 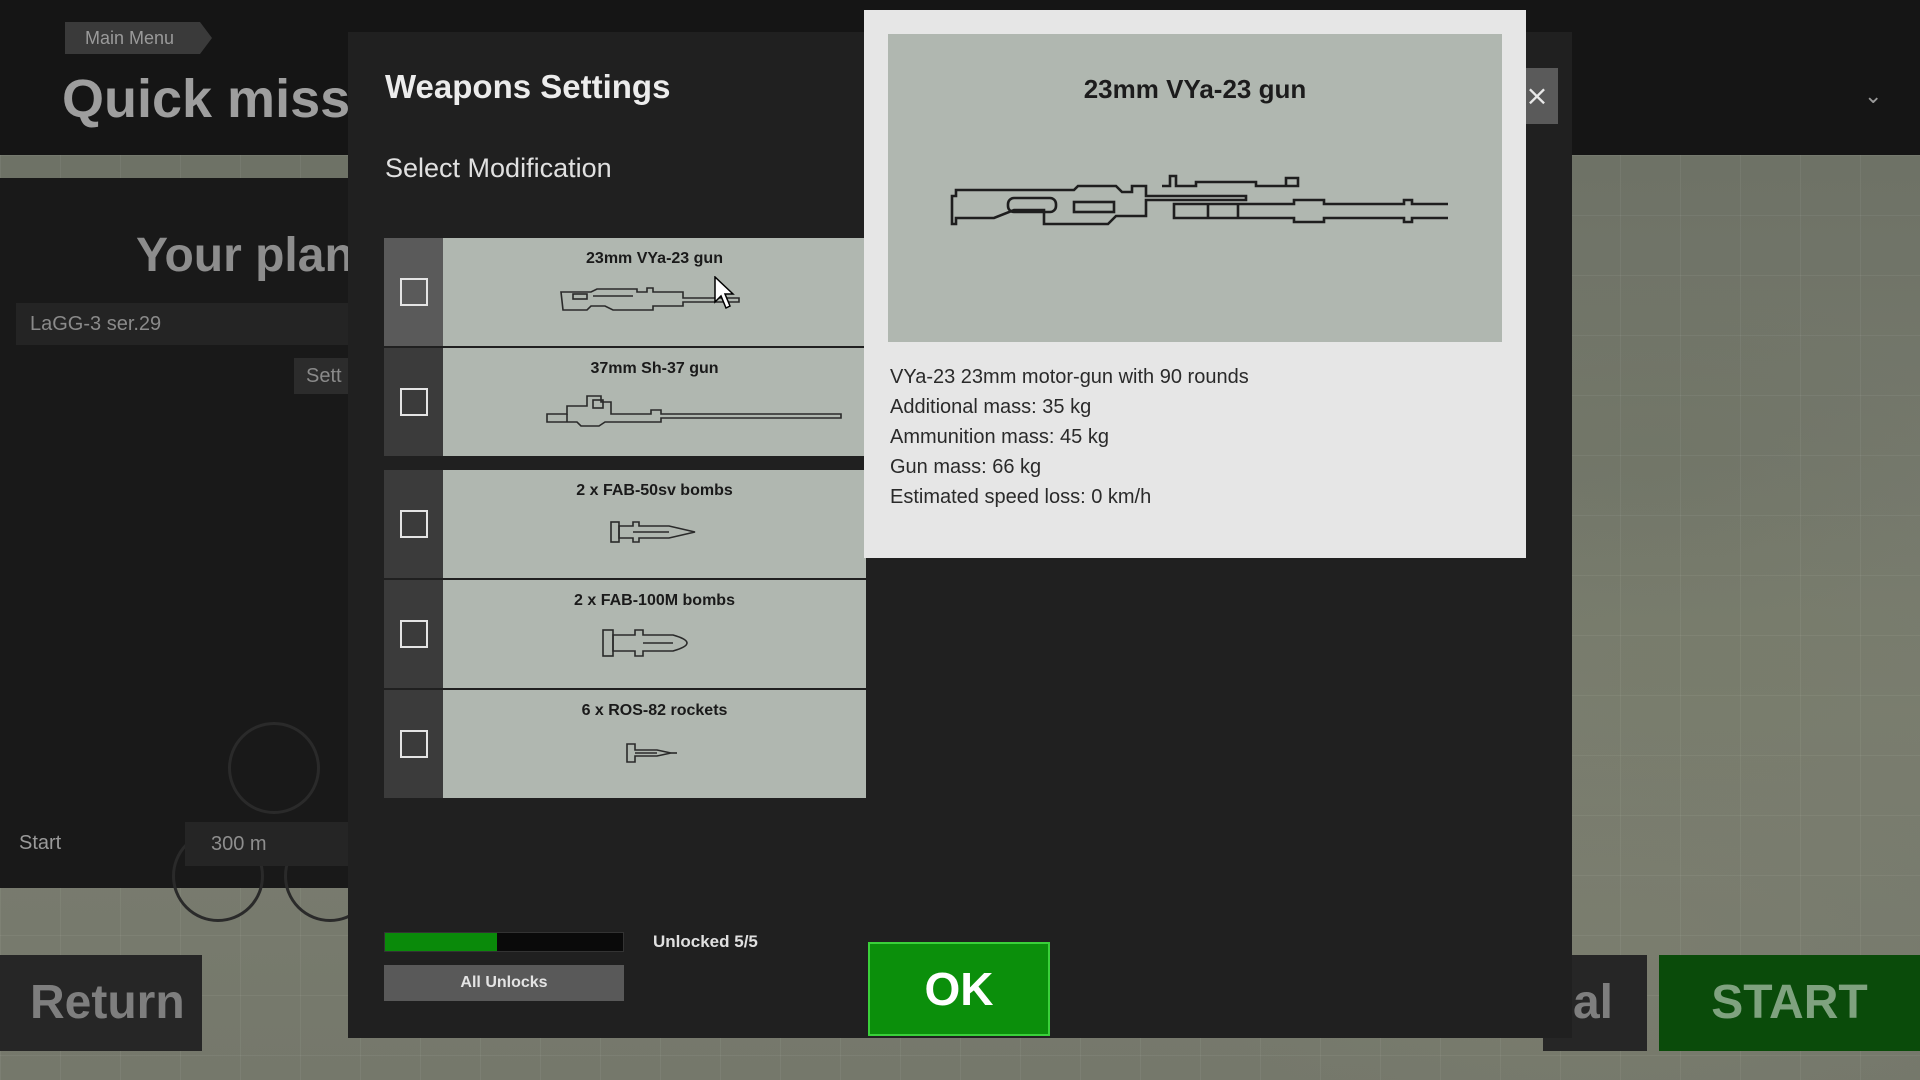 I want to click on detail-line: Ammunition mass: 45 kg, so click(x=999, y=437).